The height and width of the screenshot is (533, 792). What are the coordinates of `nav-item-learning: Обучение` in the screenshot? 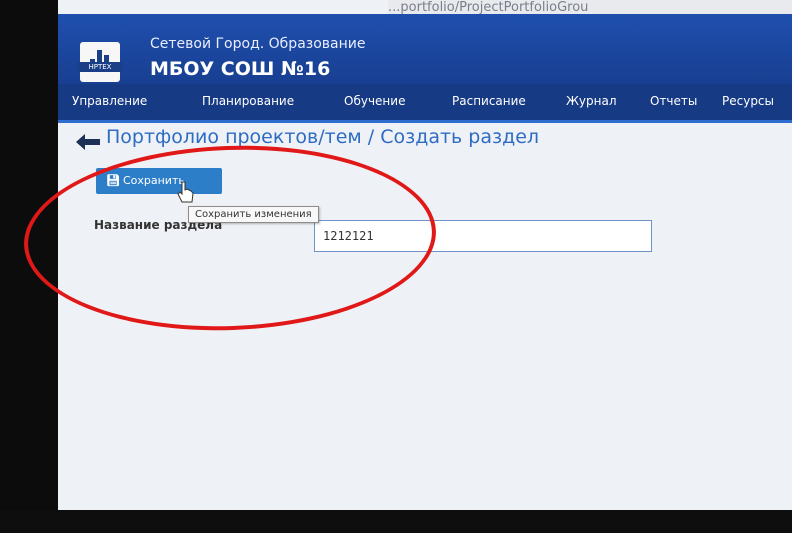 It's located at (374, 101).